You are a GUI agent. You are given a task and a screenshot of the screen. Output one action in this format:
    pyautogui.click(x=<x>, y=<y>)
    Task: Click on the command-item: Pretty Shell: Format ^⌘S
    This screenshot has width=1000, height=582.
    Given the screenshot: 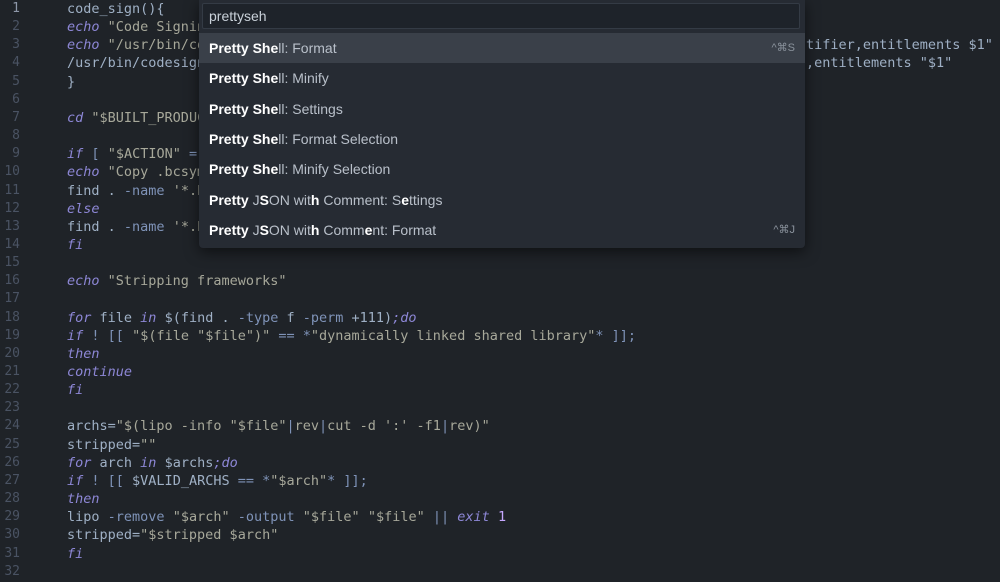 What is the action you would take?
    pyautogui.click(x=502, y=48)
    